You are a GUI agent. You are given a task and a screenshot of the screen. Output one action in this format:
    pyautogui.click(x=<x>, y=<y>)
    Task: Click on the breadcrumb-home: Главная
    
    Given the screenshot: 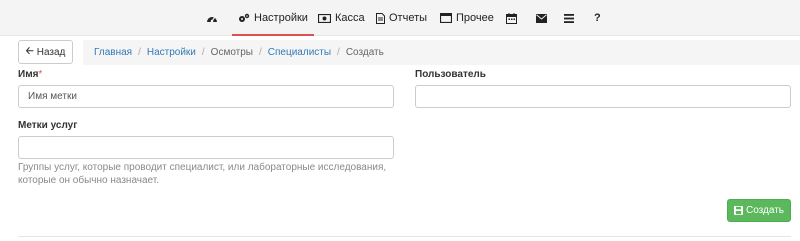 What is the action you would take?
    pyautogui.click(x=113, y=52)
    